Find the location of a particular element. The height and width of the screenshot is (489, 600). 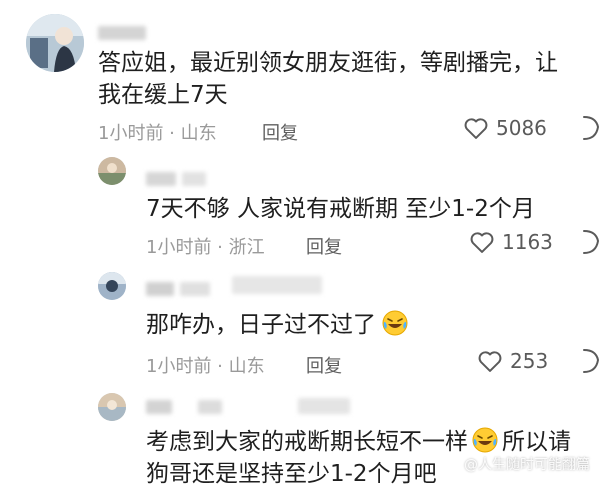

like-button: 253 is located at coordinates (512, 361).